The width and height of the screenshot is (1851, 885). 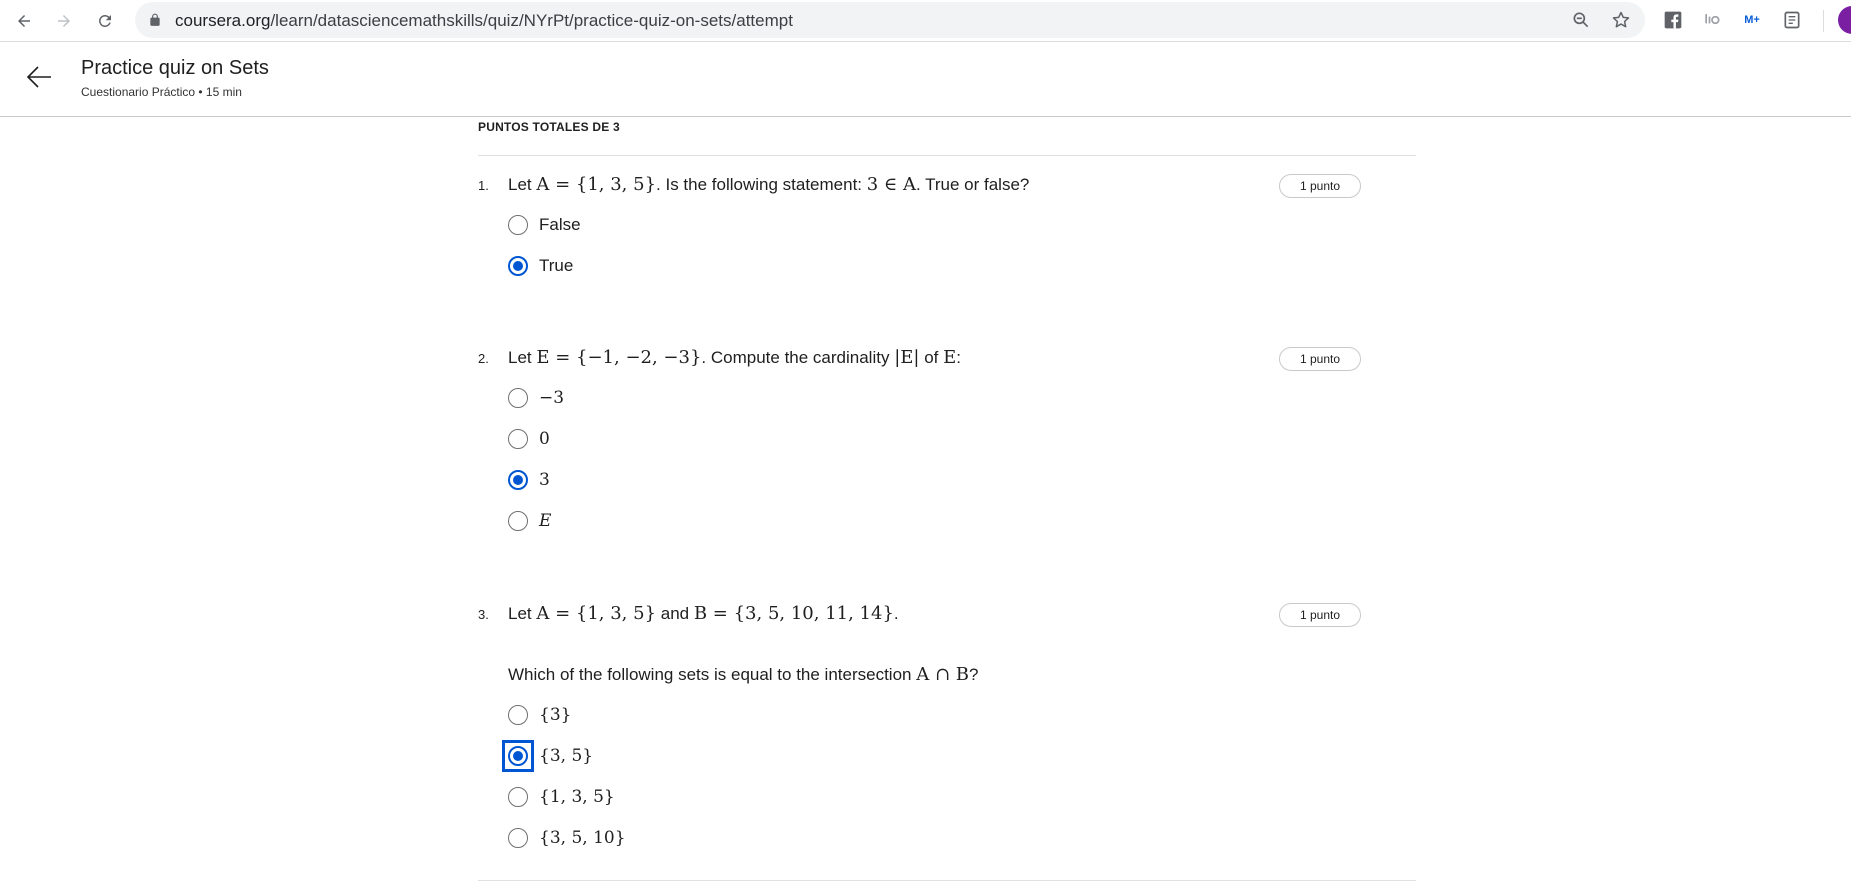 What do you see at coordinates (566, 756) in the screenshot?
I see `option-label: {3, 5}` at bounding box center [566, 756].